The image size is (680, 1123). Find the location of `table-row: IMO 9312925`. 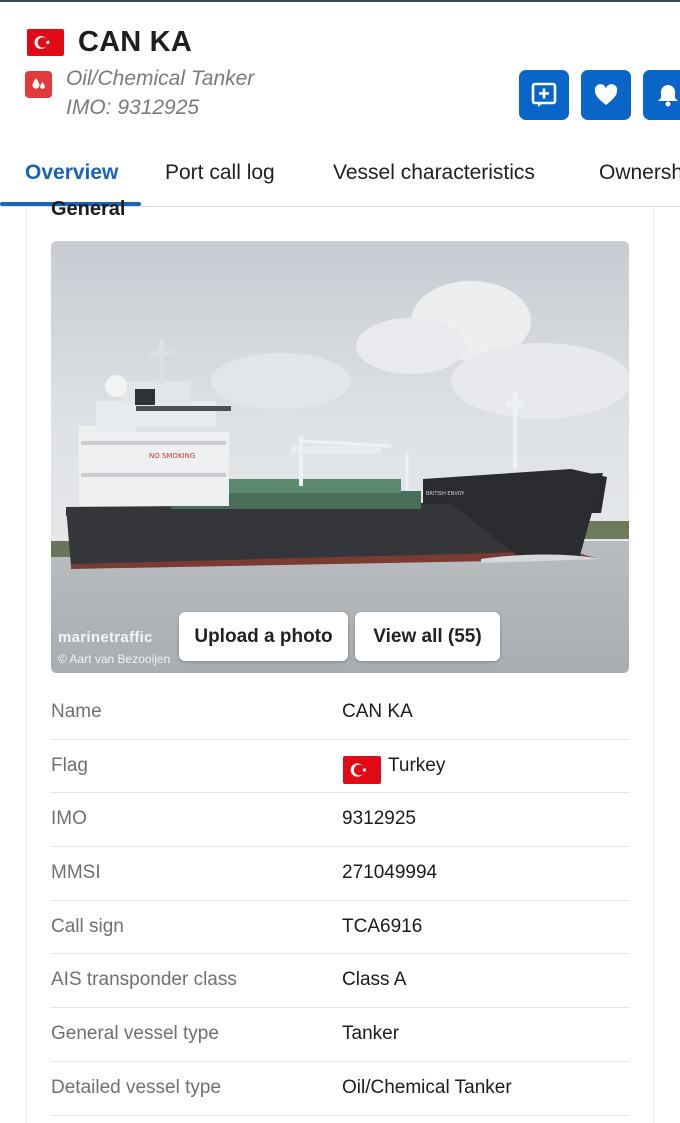

table-row: IMO 9312925 is located at coordinates (340, 820).